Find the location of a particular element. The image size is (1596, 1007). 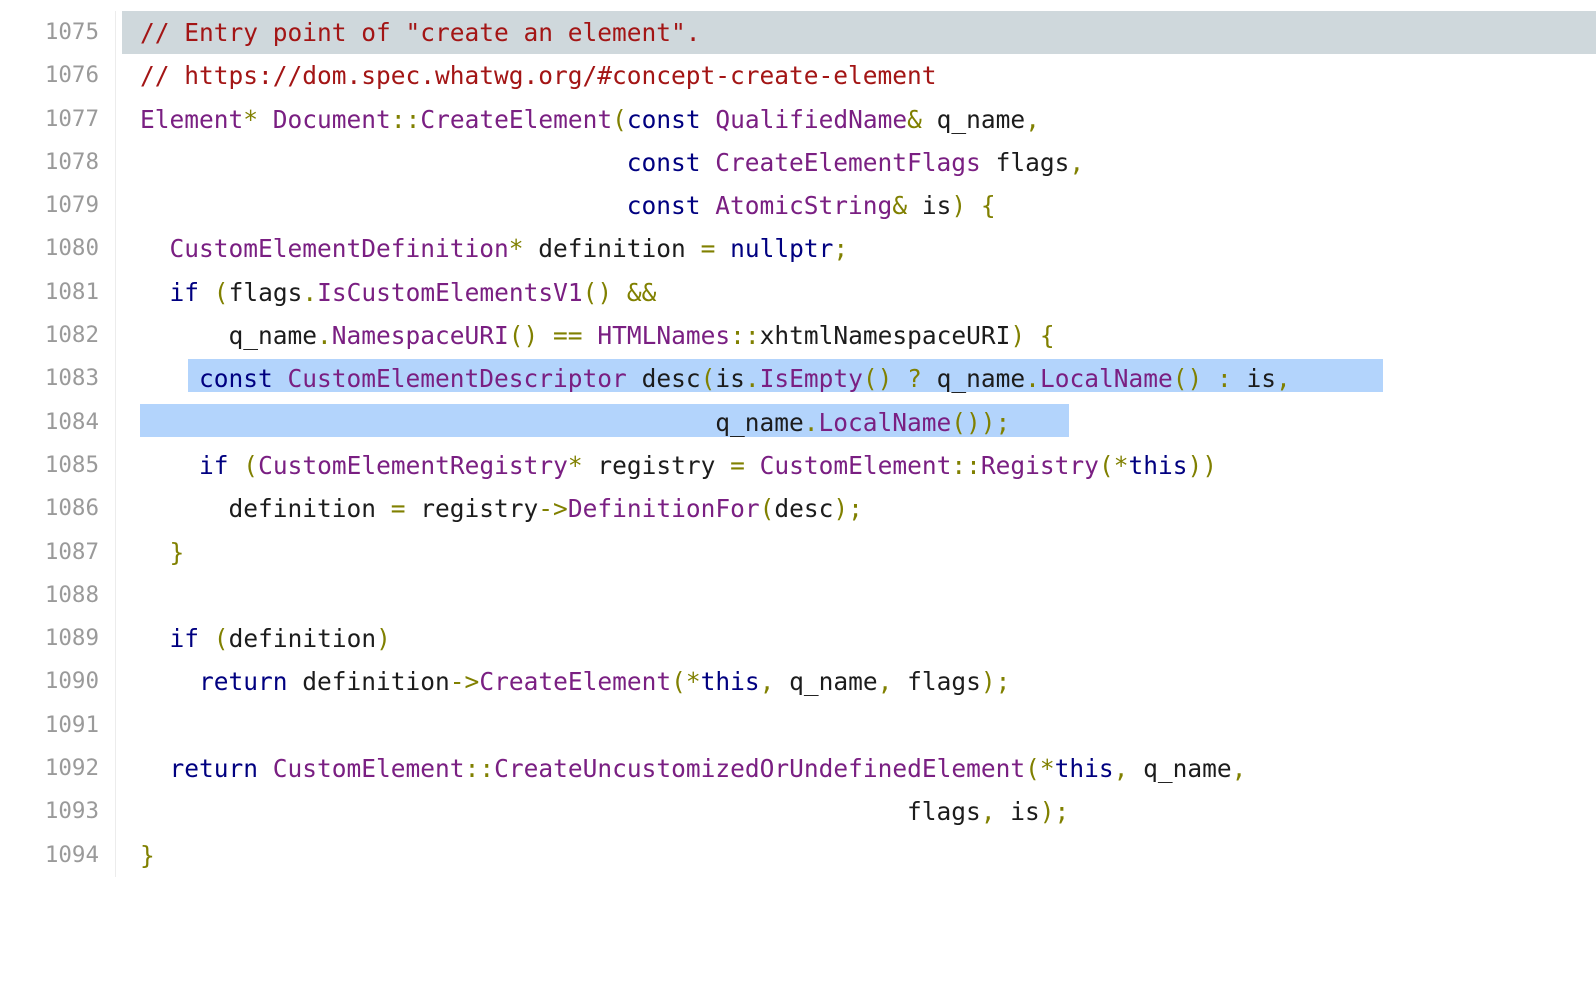

code-line-1079: 1079 const AtomicString& is) { is located at coordinates (798, 206).